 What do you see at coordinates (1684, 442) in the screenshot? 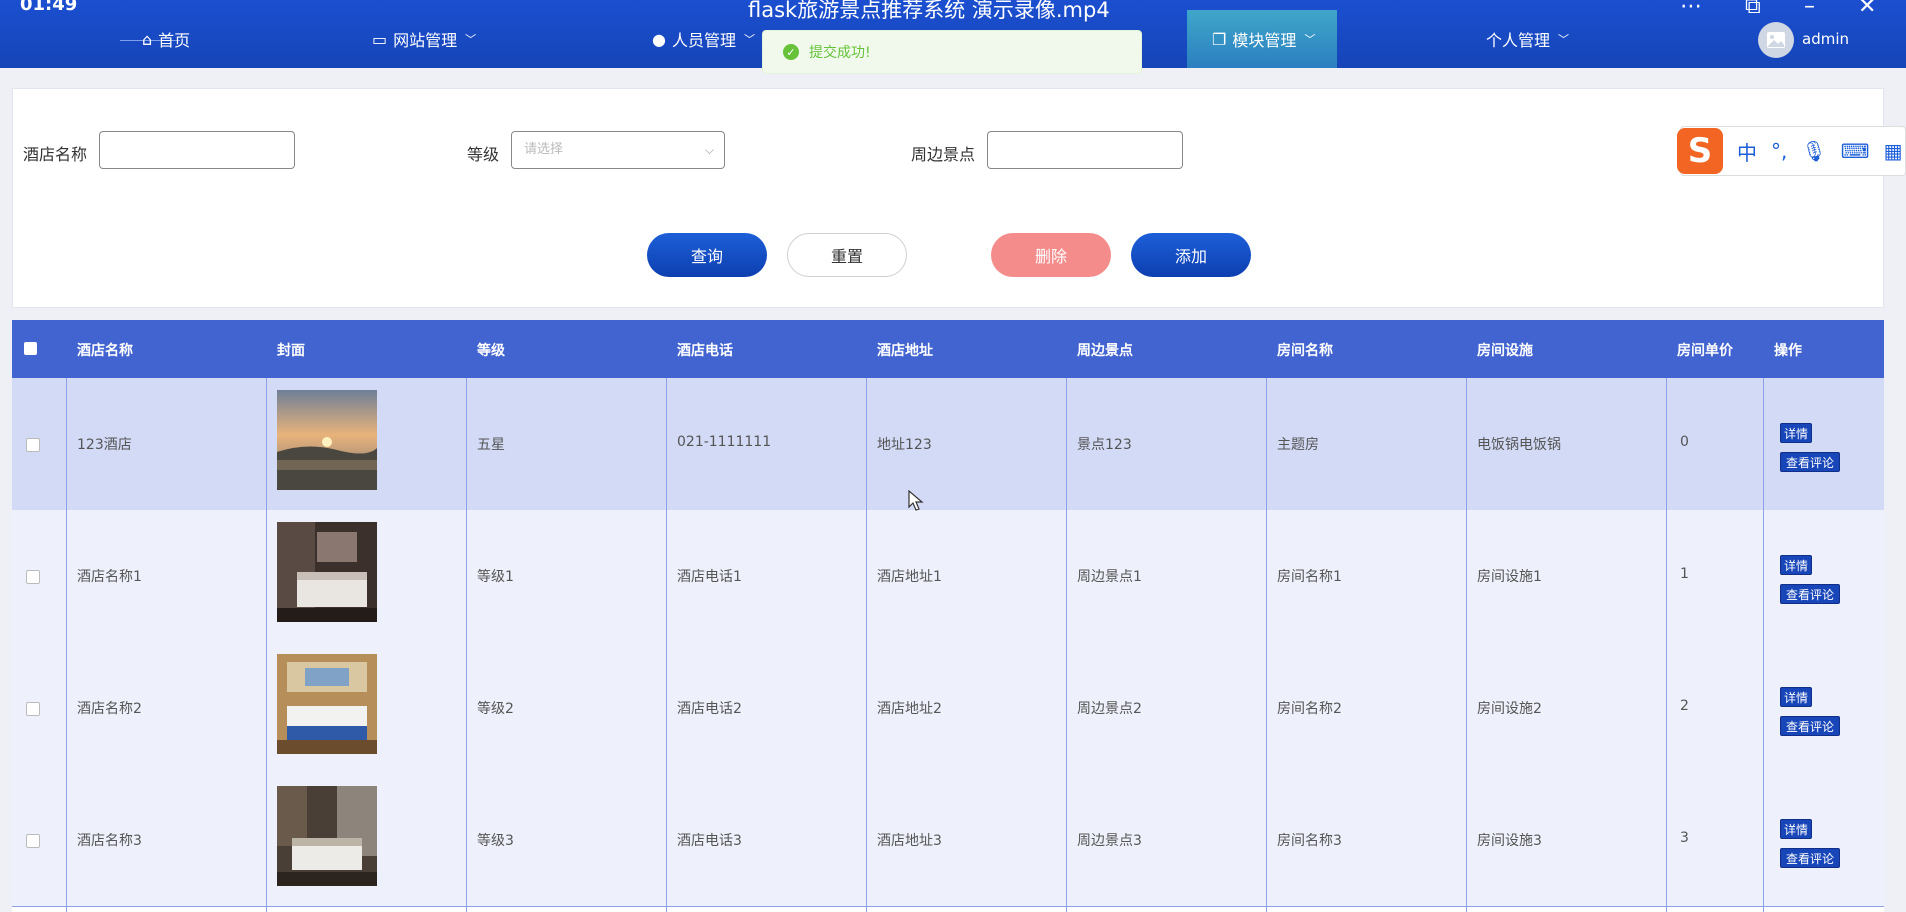
I see `cell-price: 0` at bounding box center [1684, 442].